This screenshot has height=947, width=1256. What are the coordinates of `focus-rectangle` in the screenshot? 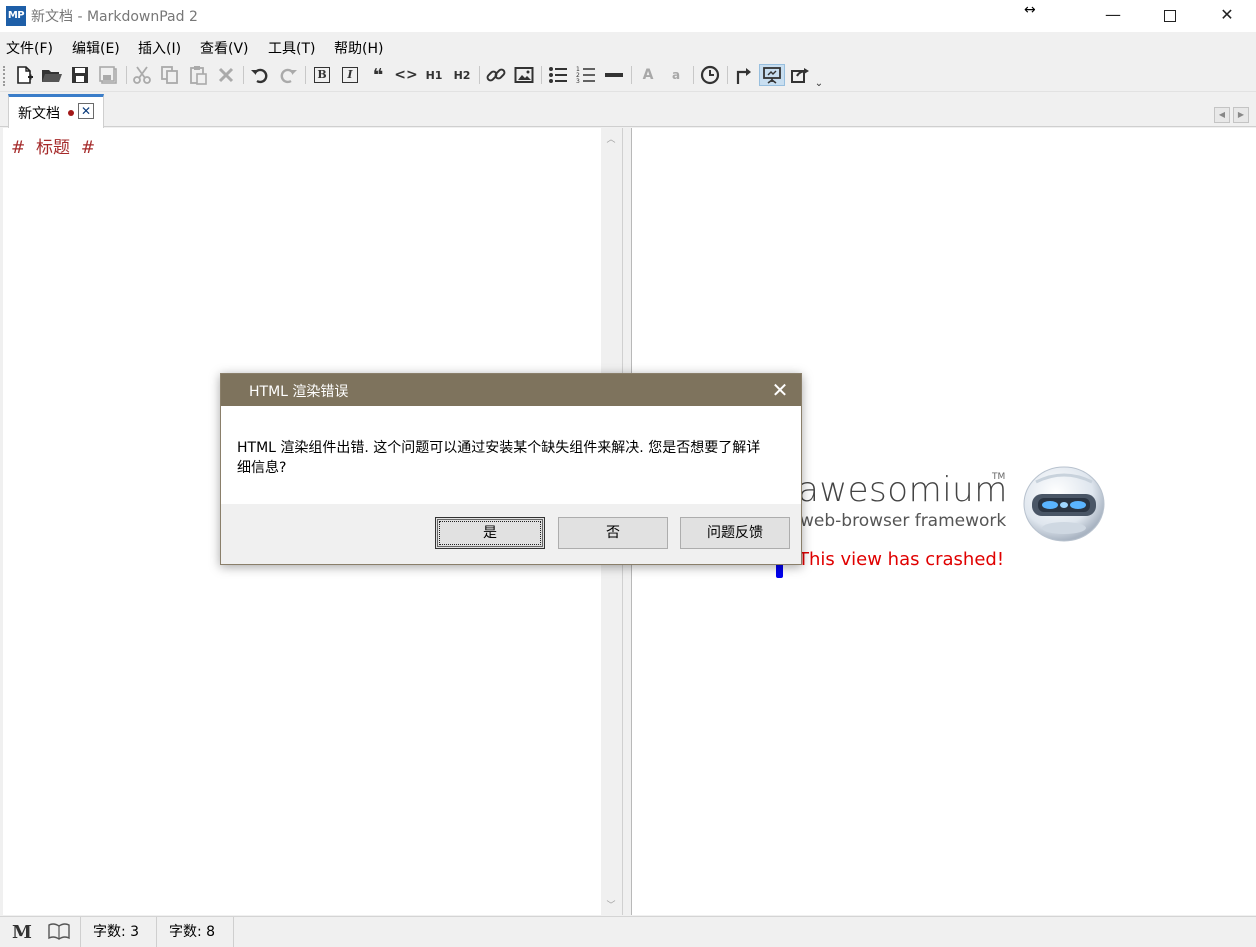 It's located at (490, 533).